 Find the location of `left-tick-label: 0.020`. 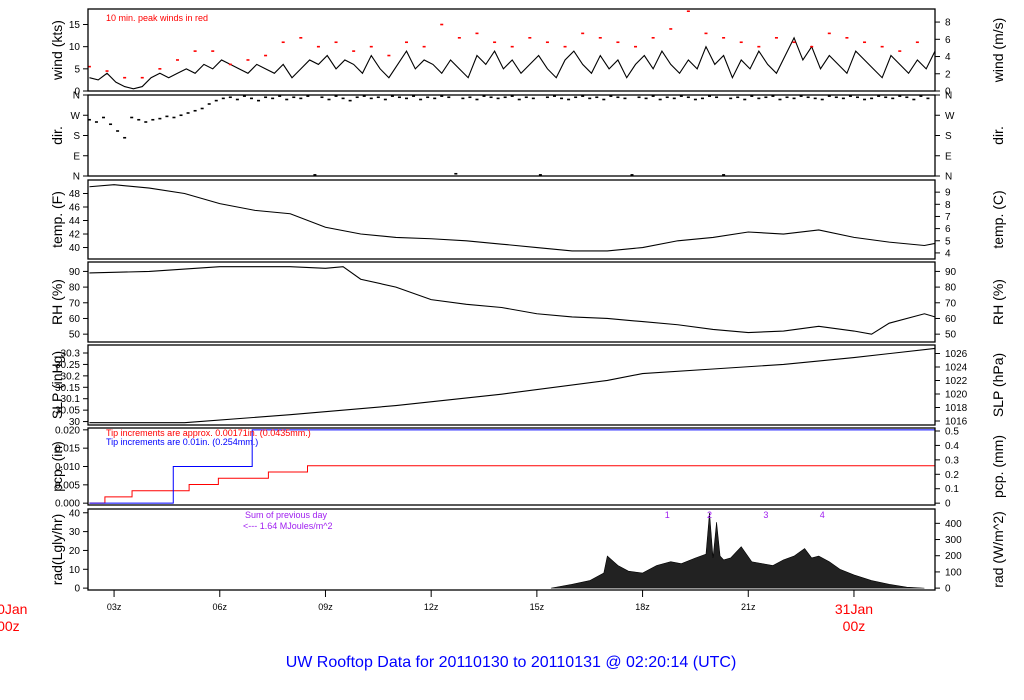

left-tick-label: 0.020 is located at coordinates (67, 430).